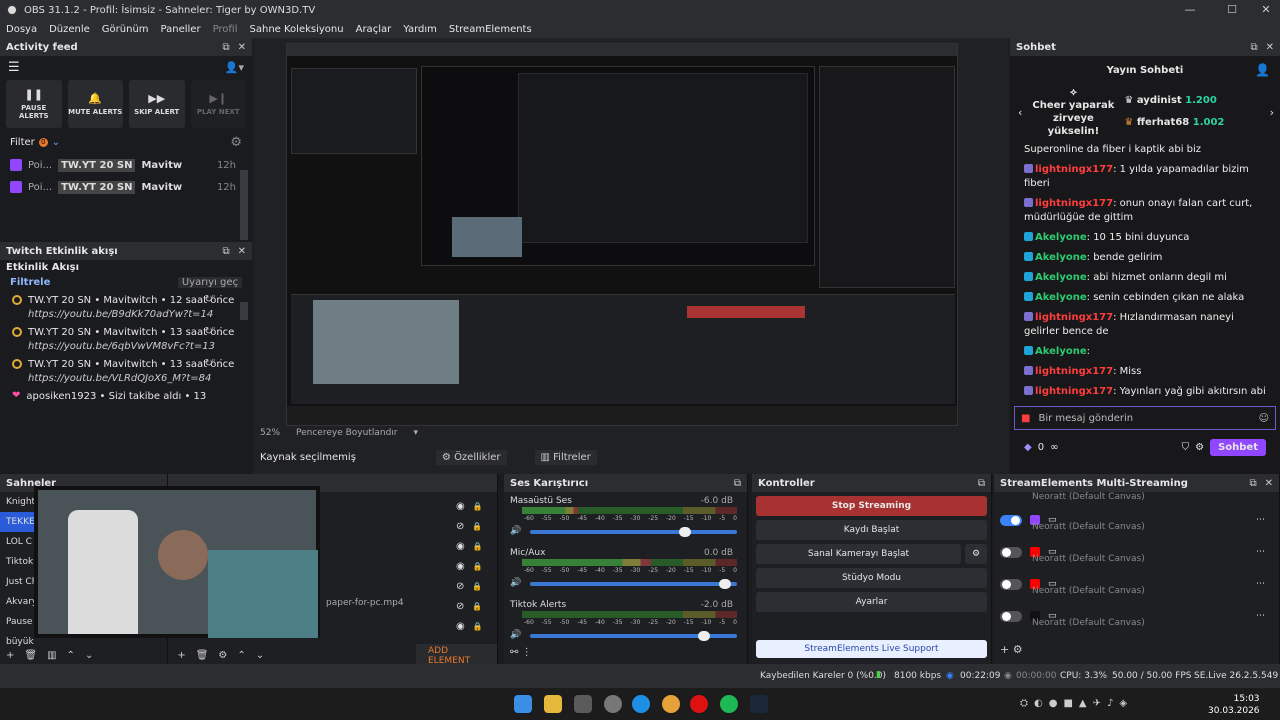  I want to click on skip-alert-link: Uyarıyı geç, so click(209, 282).